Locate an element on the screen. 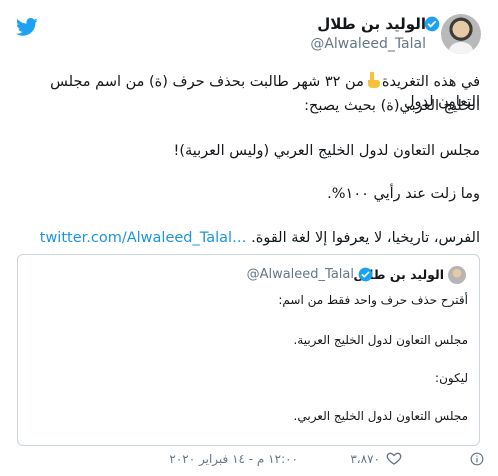 This screenshot has height=476, width=498. quoted-author-handle: @Alwaleed_Talal is located at coordinates (300, 274).